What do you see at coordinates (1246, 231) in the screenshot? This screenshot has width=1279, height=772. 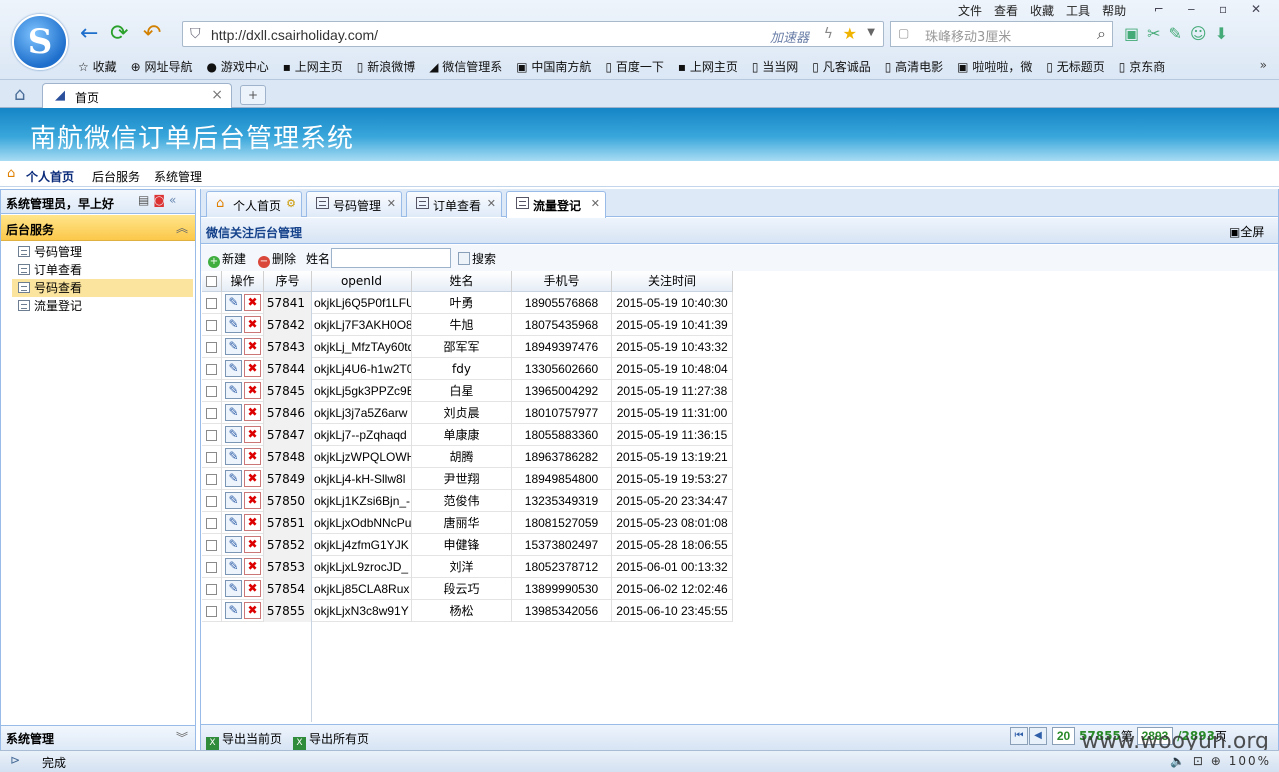 I see `fullscreen-button: ▣全屏` at bounding box center [1246, 231].